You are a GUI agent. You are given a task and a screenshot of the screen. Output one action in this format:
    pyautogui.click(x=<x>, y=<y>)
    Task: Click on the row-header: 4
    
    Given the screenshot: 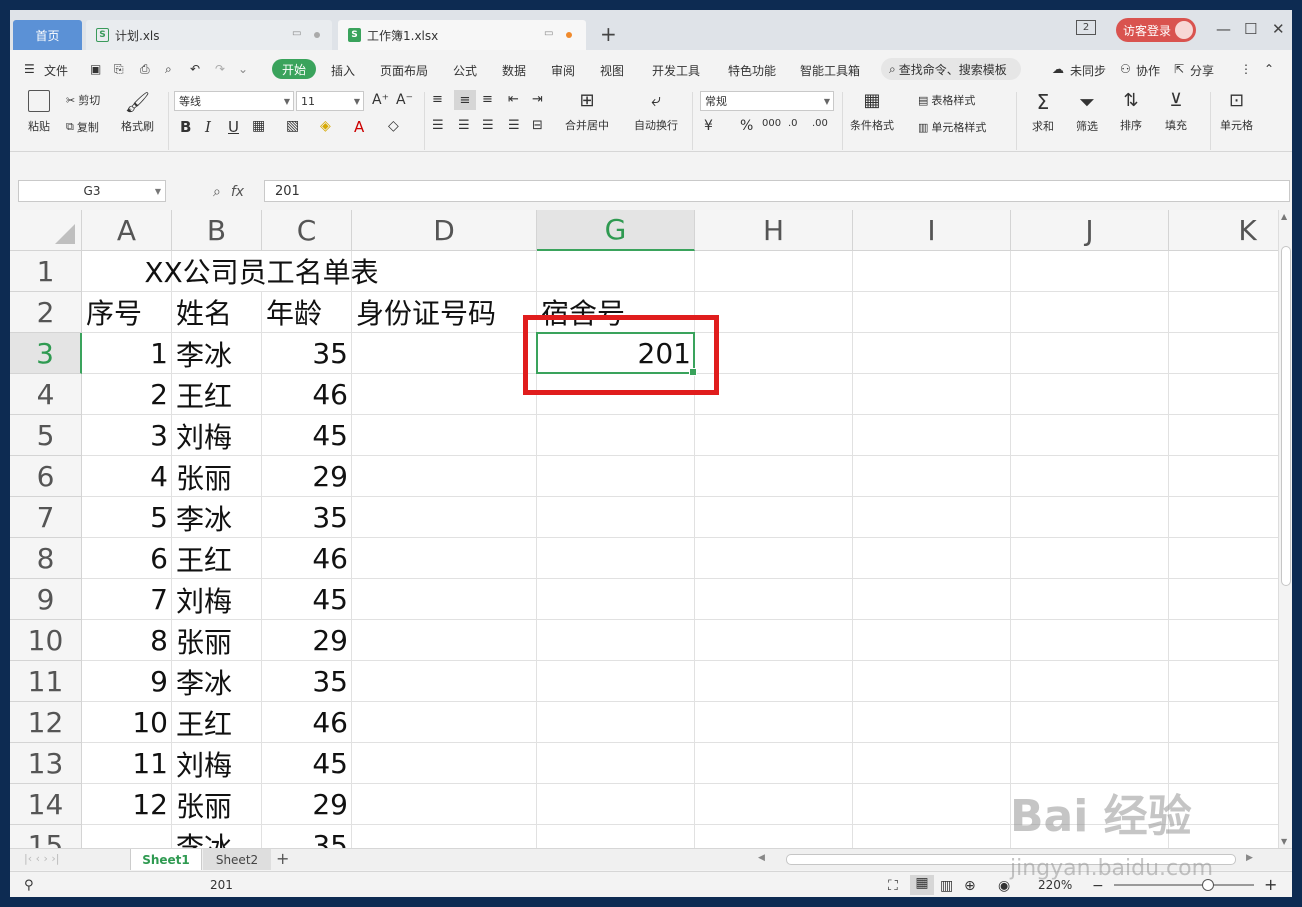 What is the action you would take?
    pyautogui.click(x=46, y=394)
    